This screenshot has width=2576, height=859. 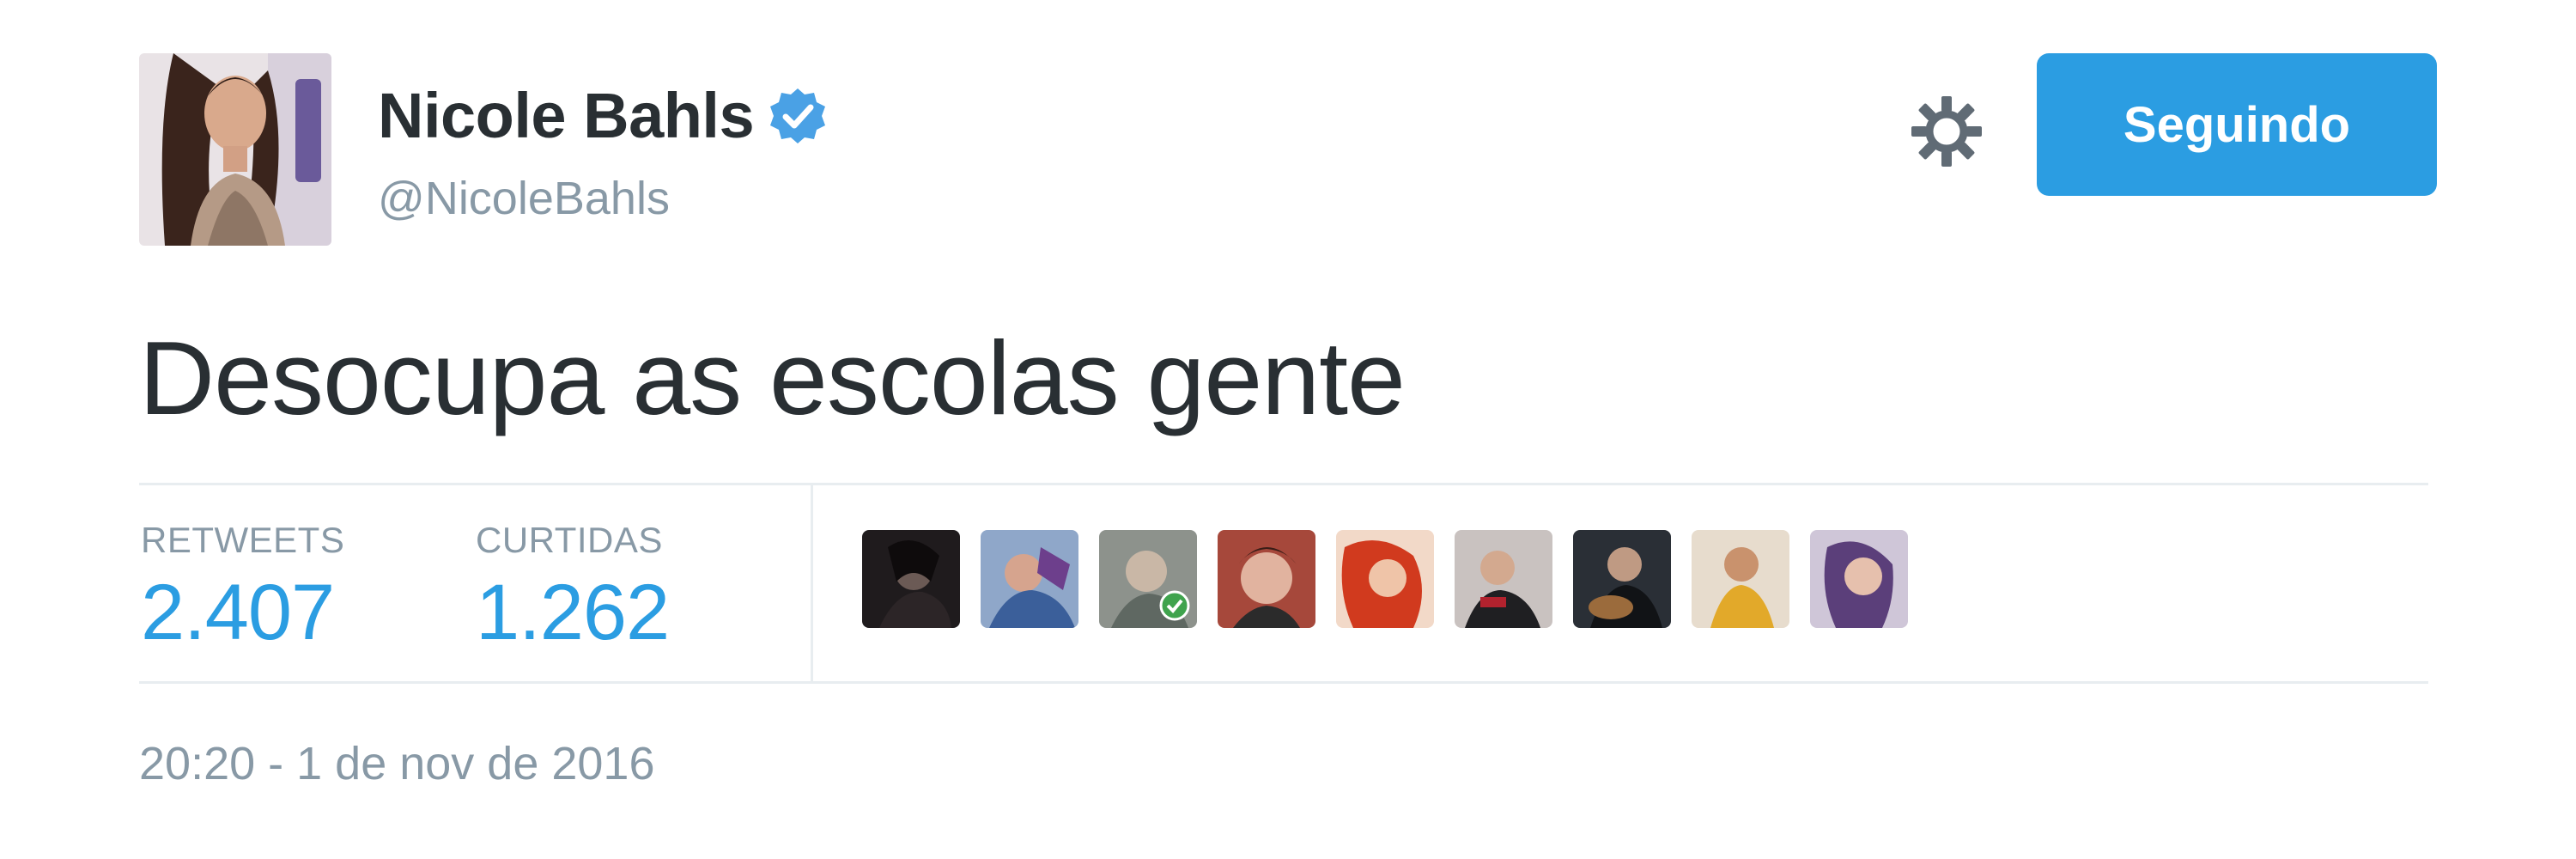 I want to click on tweet-timestamp: 20:20 - 1 de nov de 2016, so click(x=397, y=763).